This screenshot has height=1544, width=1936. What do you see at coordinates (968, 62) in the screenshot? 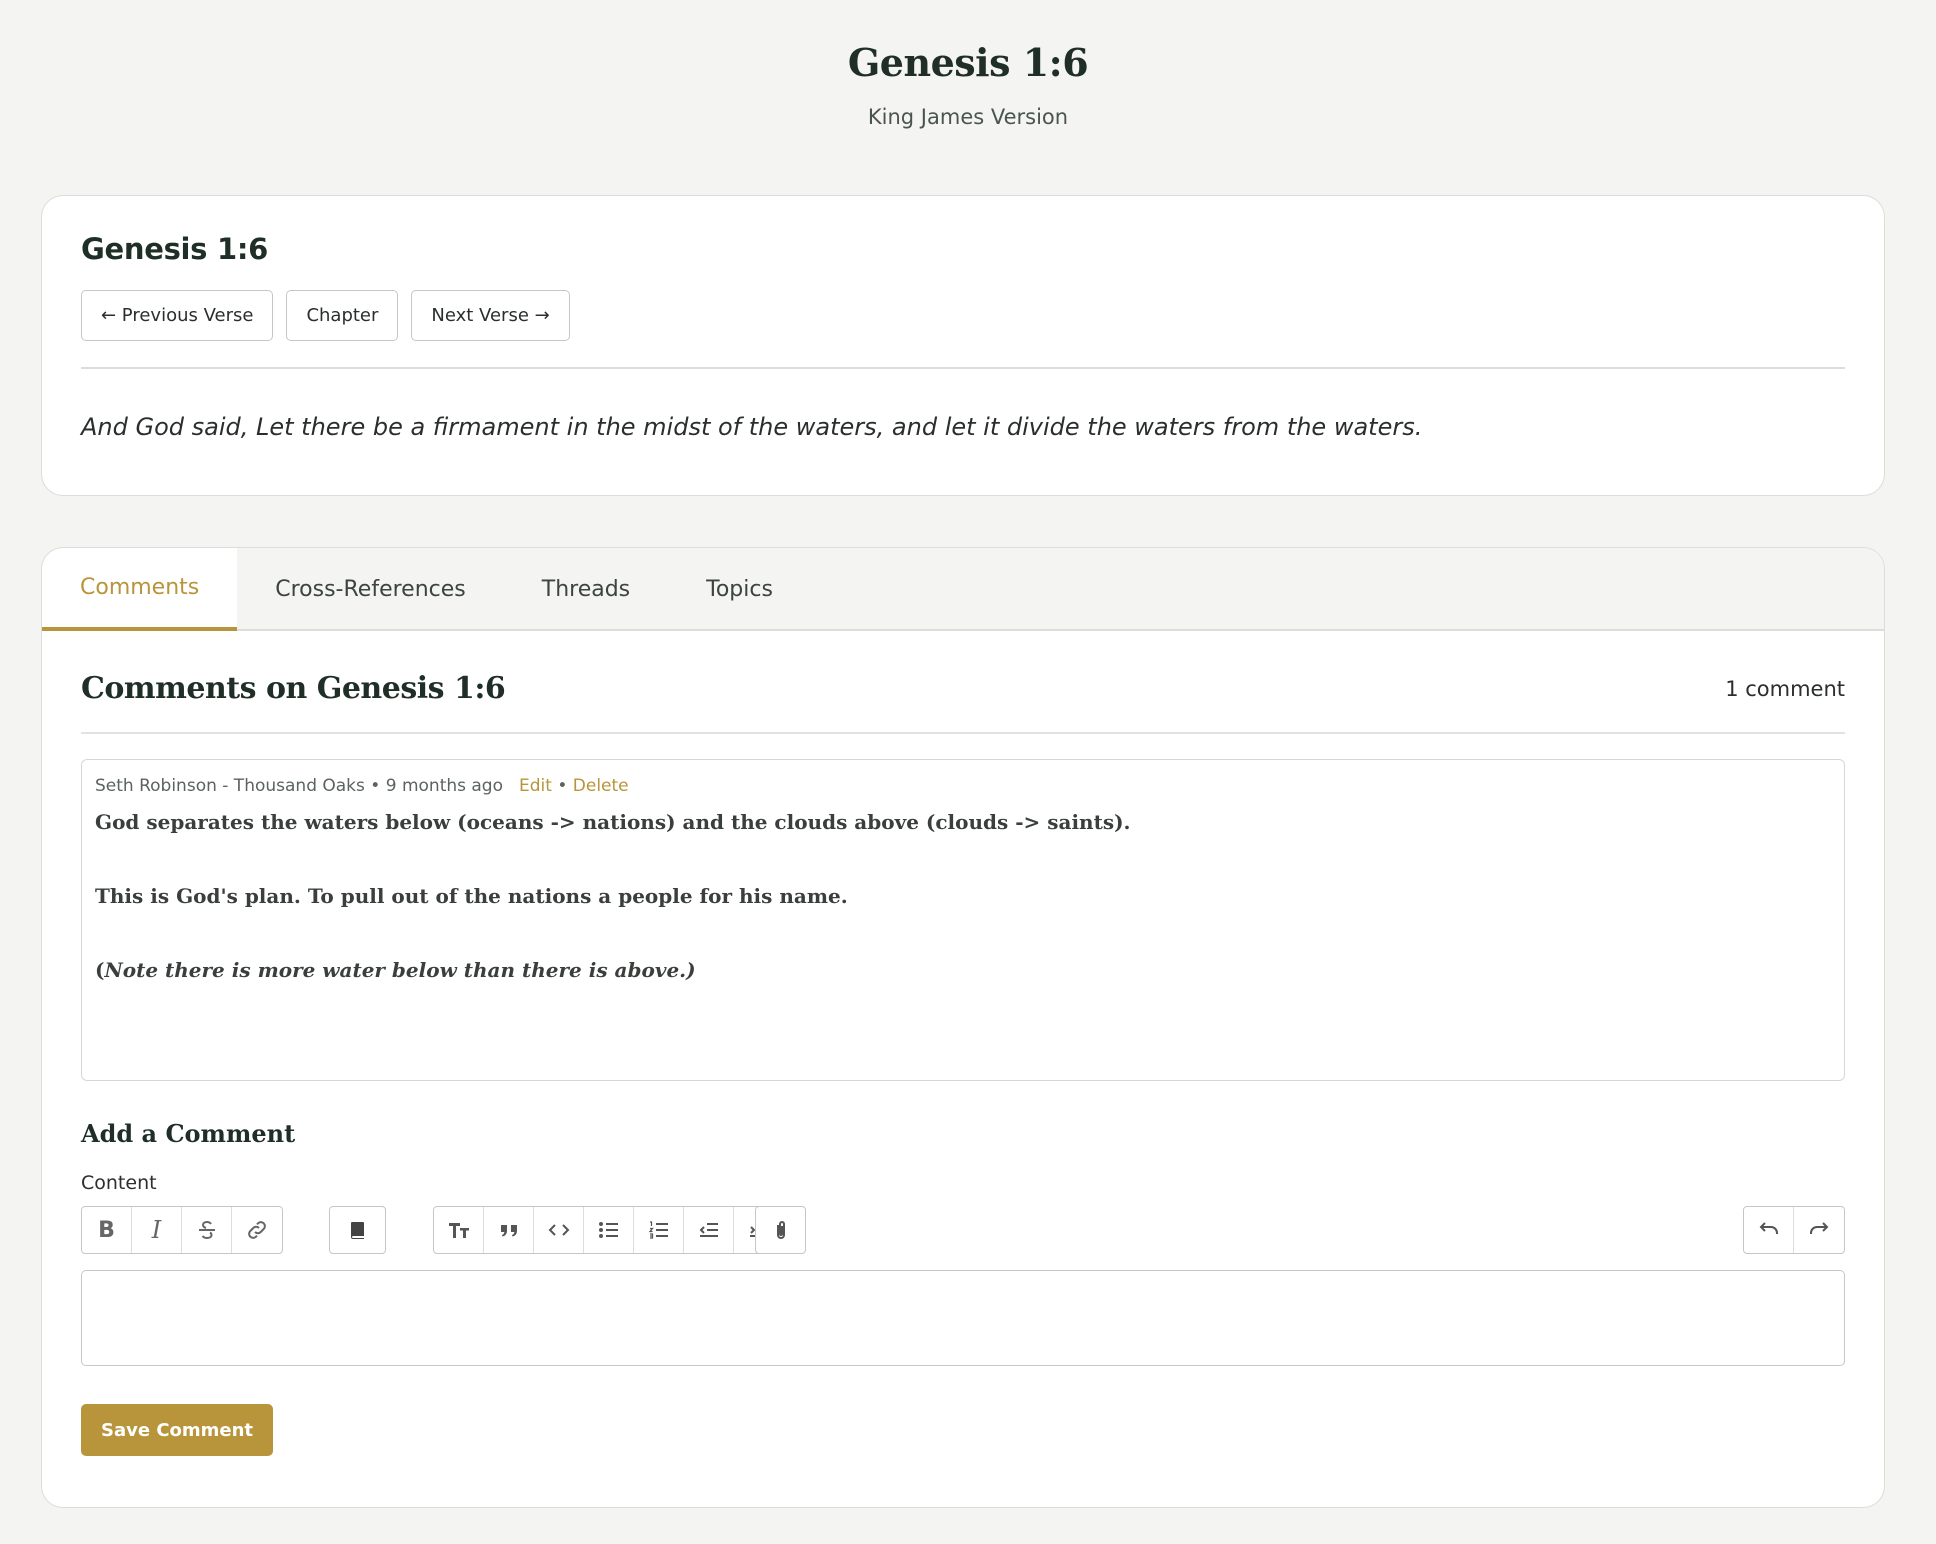
I see `page-title: Genesis 1:6` at bounding box center [968, 62].